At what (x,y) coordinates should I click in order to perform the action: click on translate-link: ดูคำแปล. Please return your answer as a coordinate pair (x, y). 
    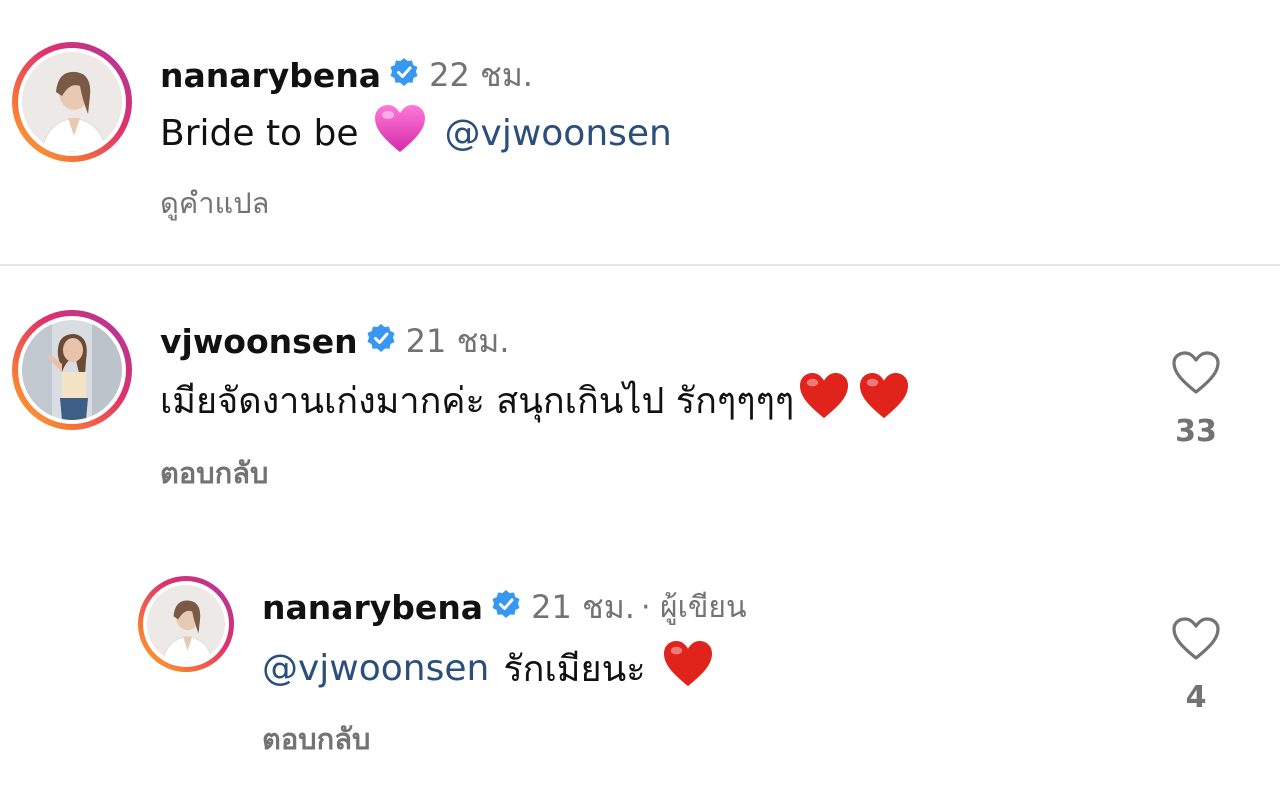
    Looking at the image, I should click on (214, 203).